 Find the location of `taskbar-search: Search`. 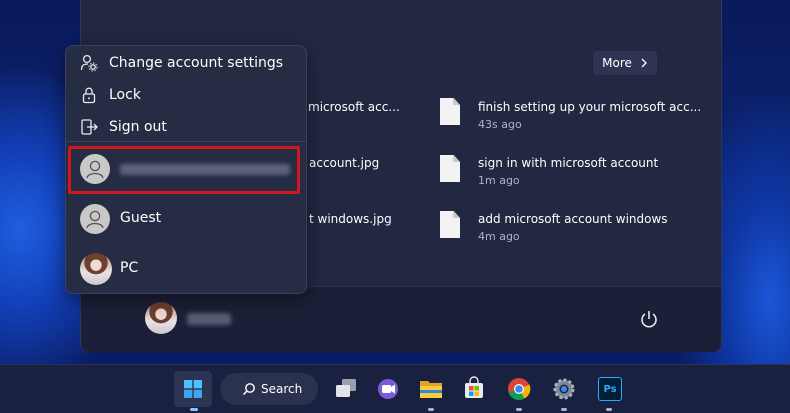

taskbar-search: Search is located at coordinates (269, 389).